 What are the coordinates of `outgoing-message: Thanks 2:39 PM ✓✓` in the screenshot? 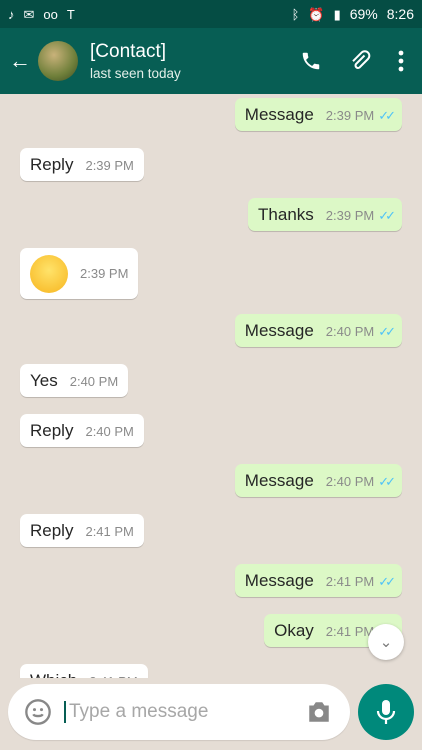 It's located at (325, 214).